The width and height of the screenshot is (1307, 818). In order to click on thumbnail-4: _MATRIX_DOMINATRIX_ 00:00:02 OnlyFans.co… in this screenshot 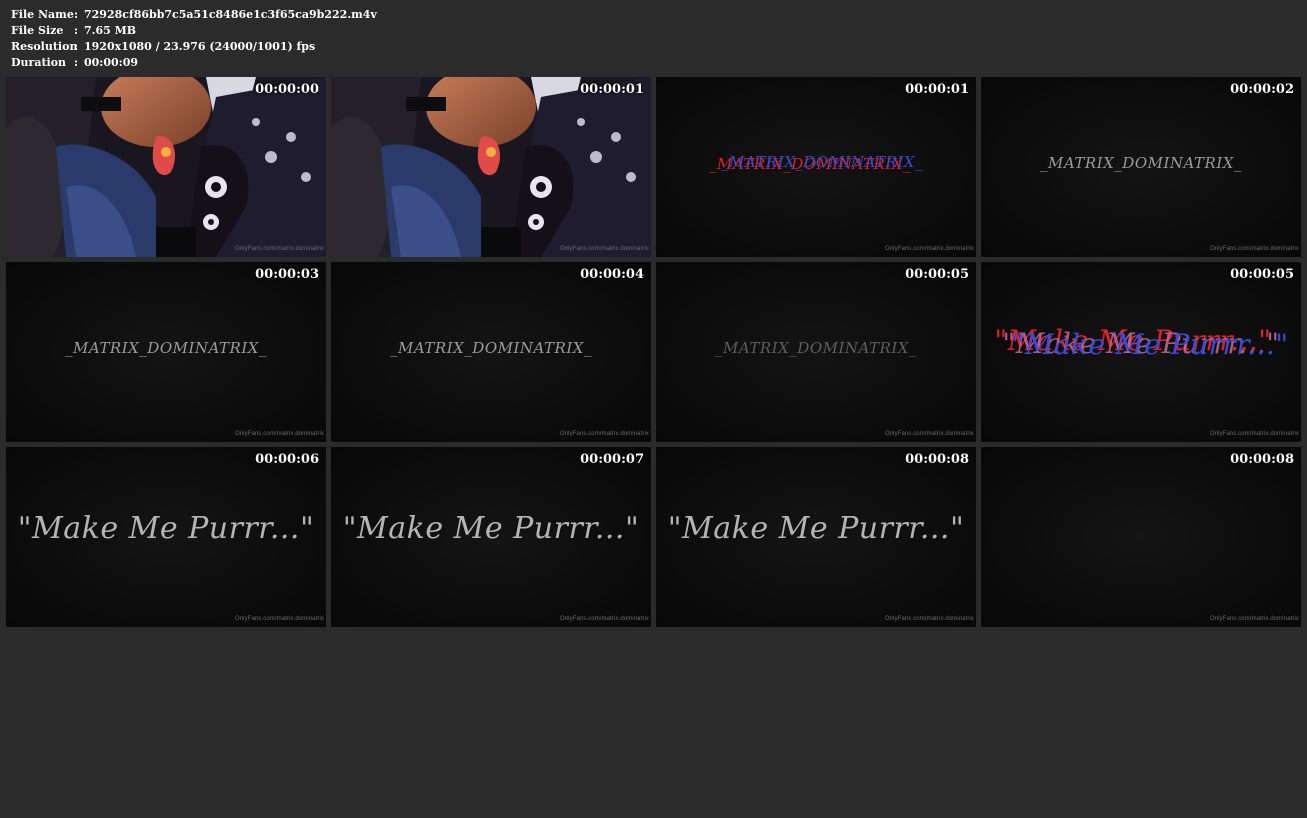, I will do `click(1141, 167)`.